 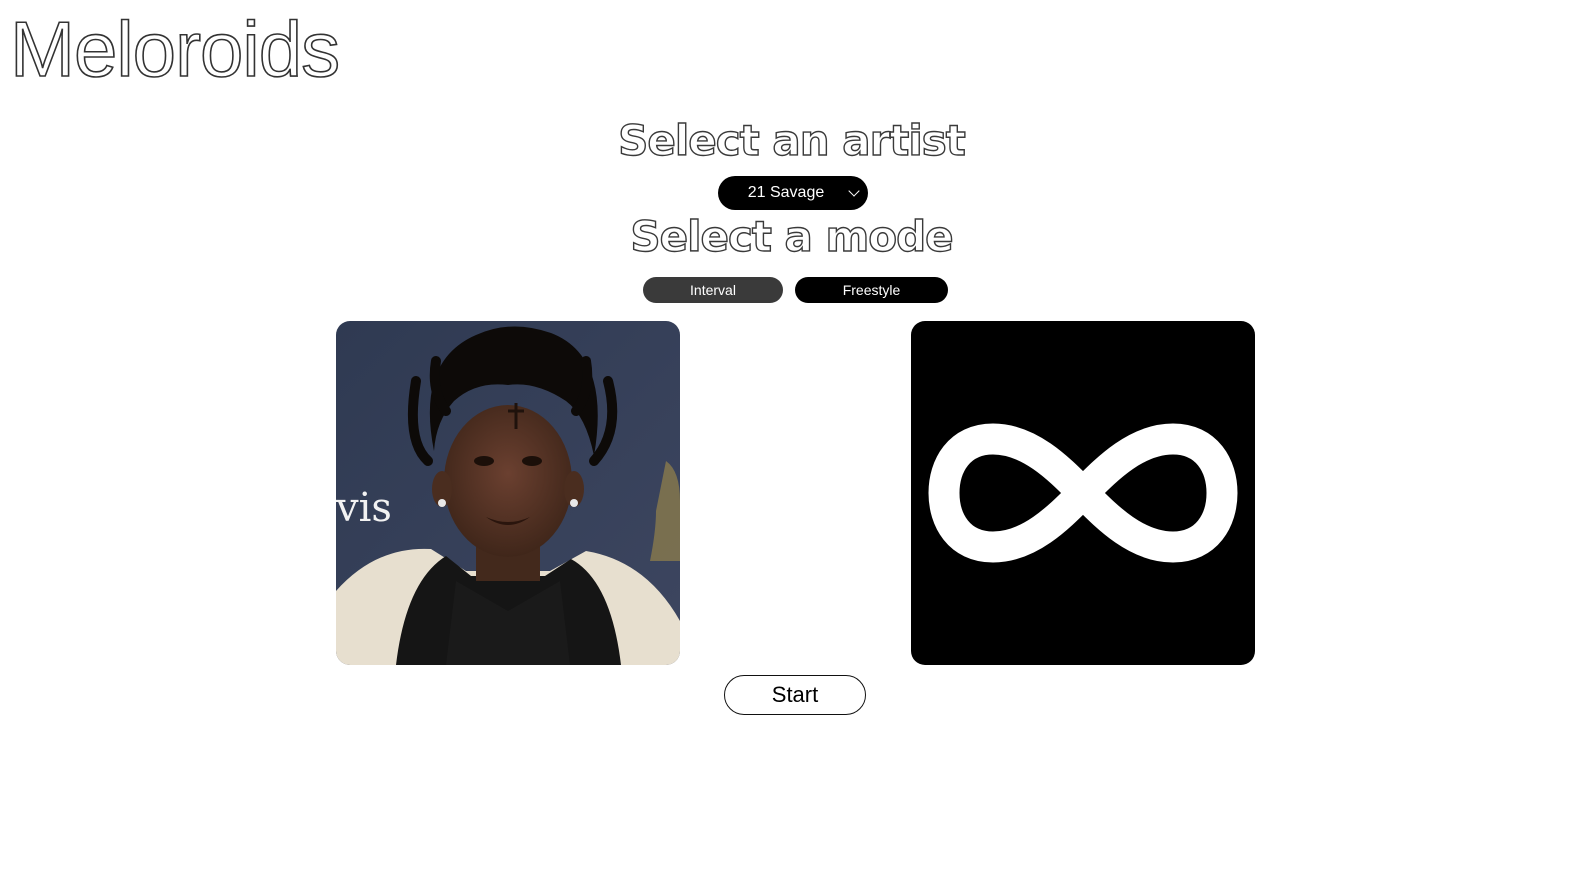 I want to click on artist-select: 21 Savage, so click(x=793, y=193).